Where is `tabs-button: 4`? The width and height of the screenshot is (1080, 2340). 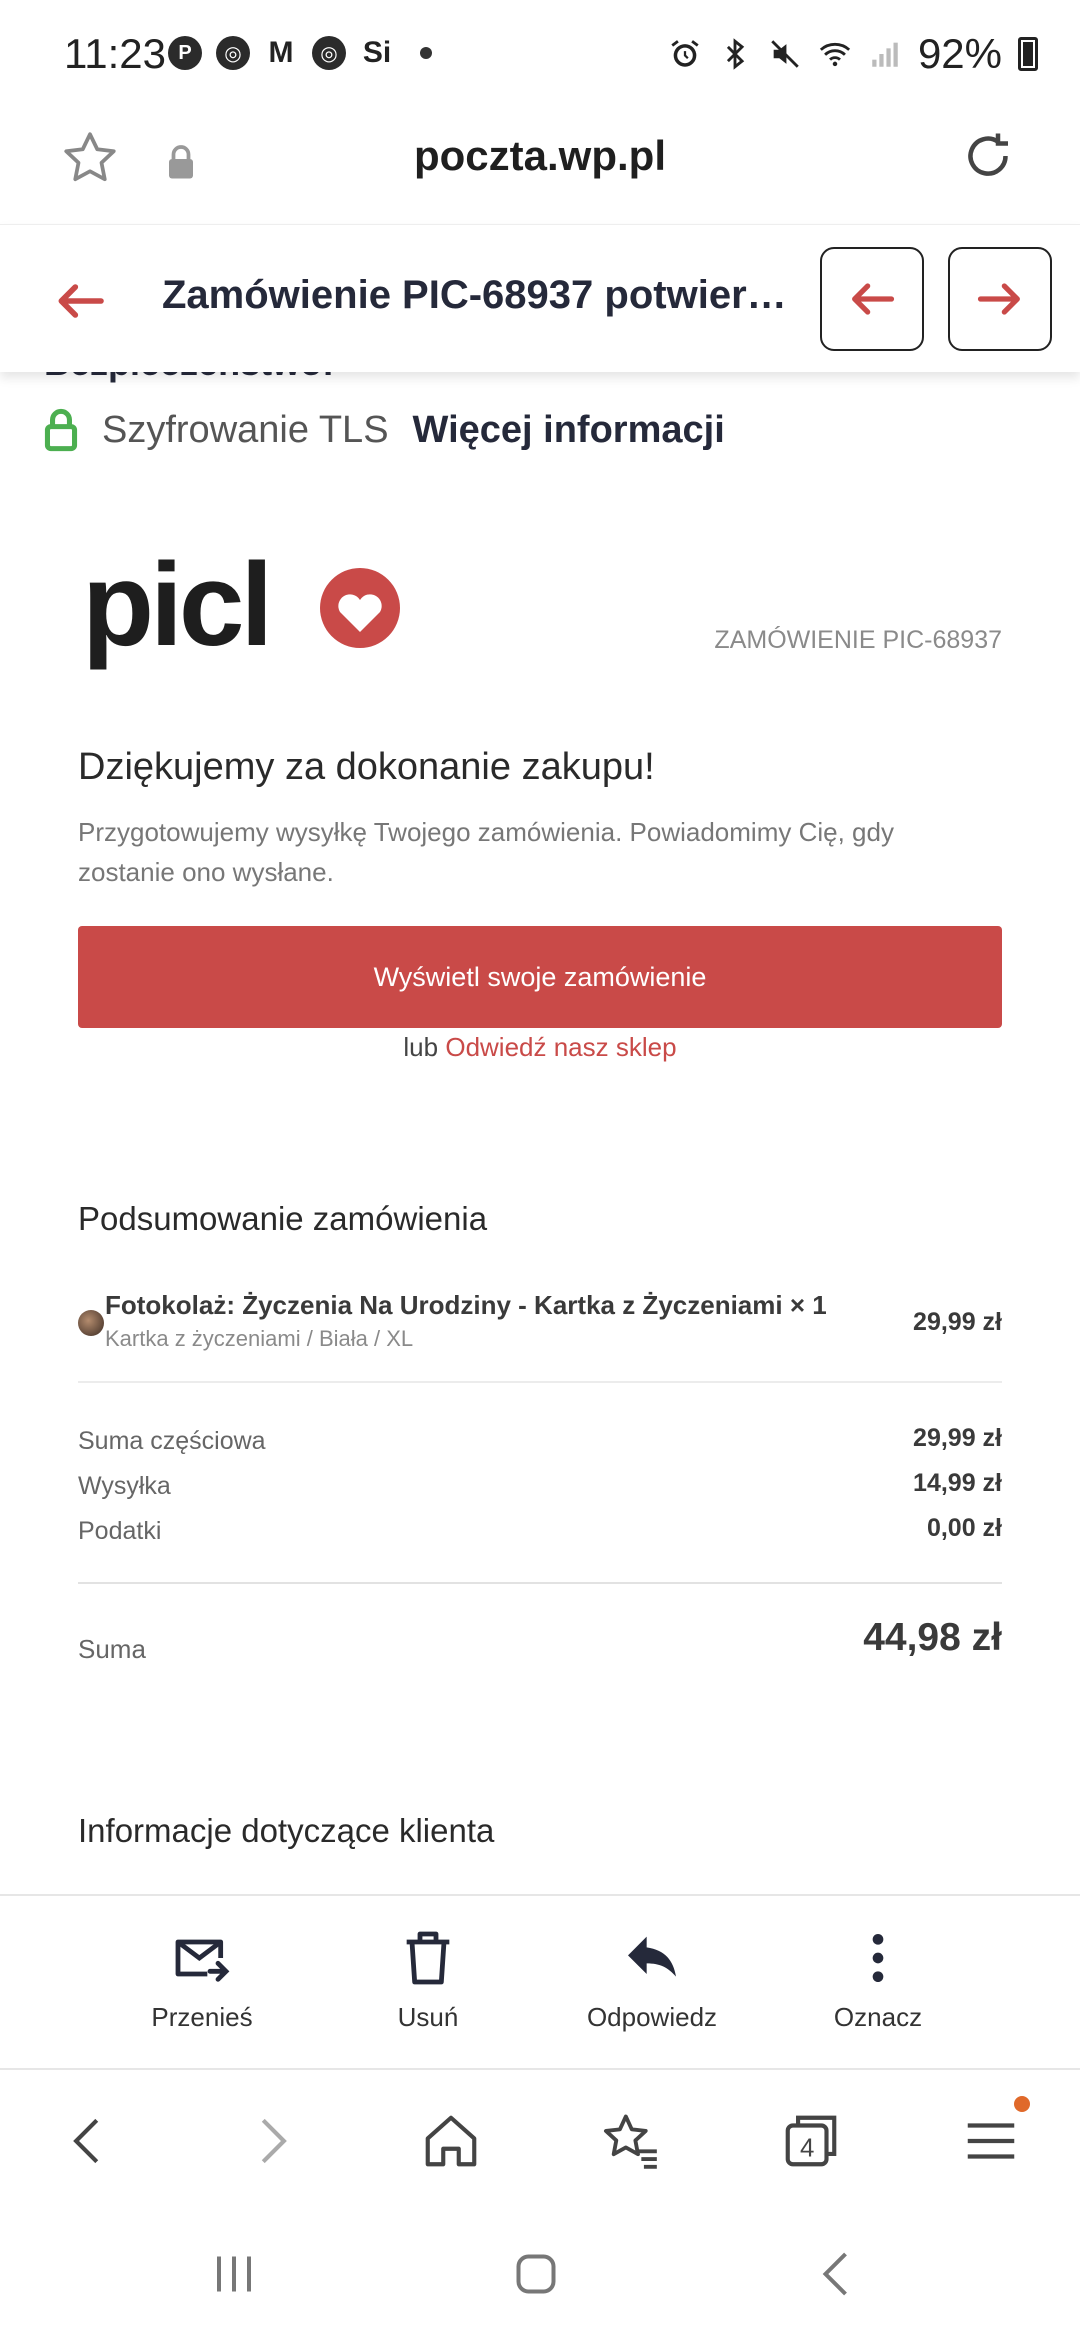
tabs-button: 4 is located at coordinates (811, 2141).